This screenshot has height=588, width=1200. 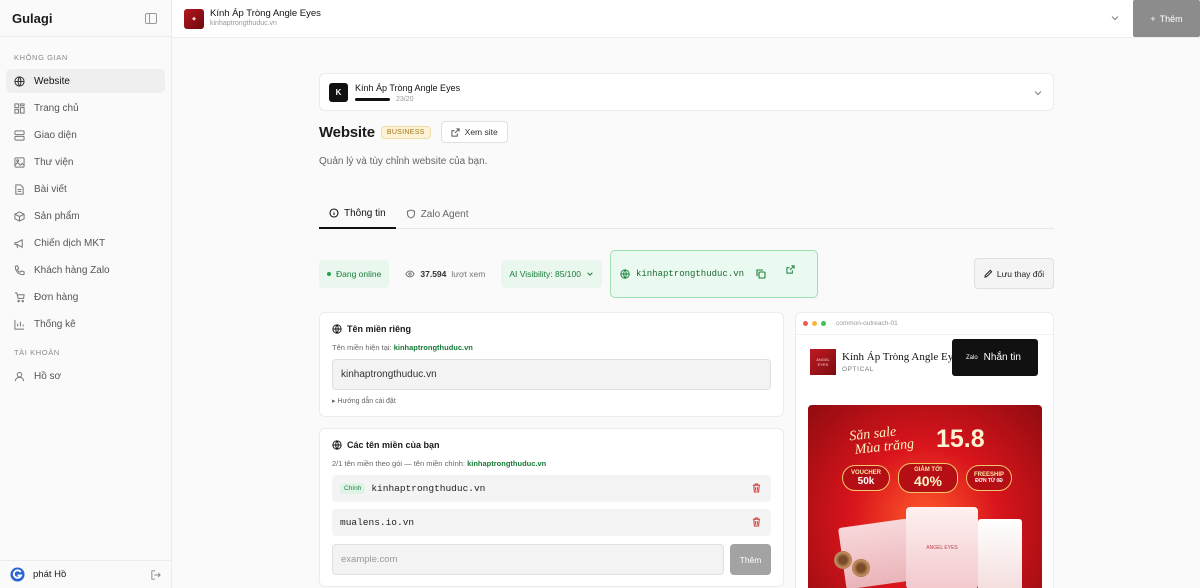 What do you see at coordinates (988, 273) in the screenshot?
I see `pencil-icon` at bounding box center [988, 273].